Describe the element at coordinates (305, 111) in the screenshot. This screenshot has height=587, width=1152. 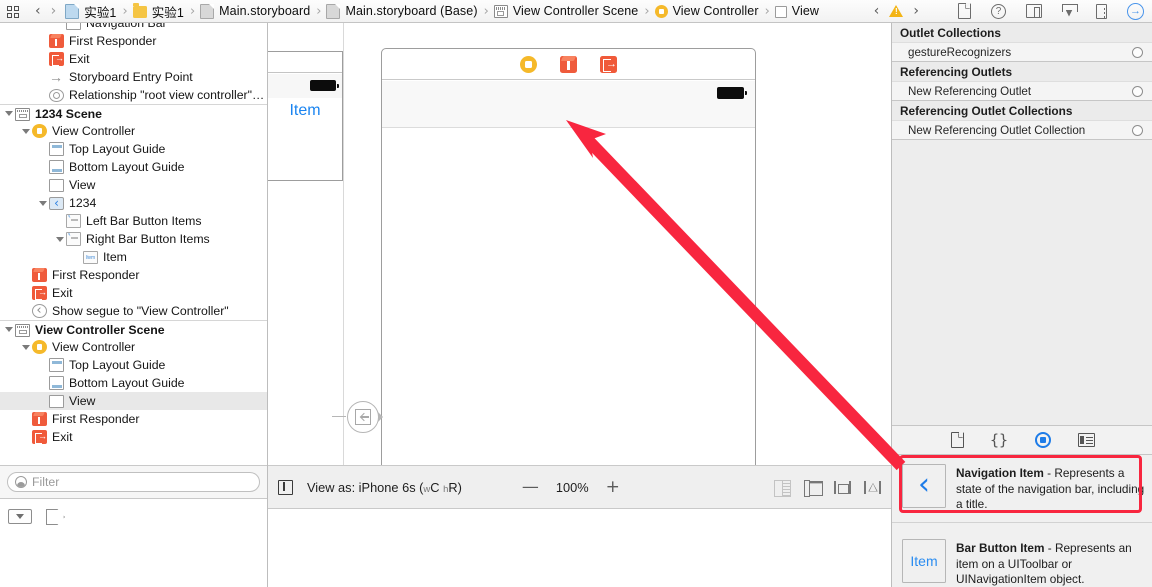
I see `bar-button-item-label: Item` at that location.